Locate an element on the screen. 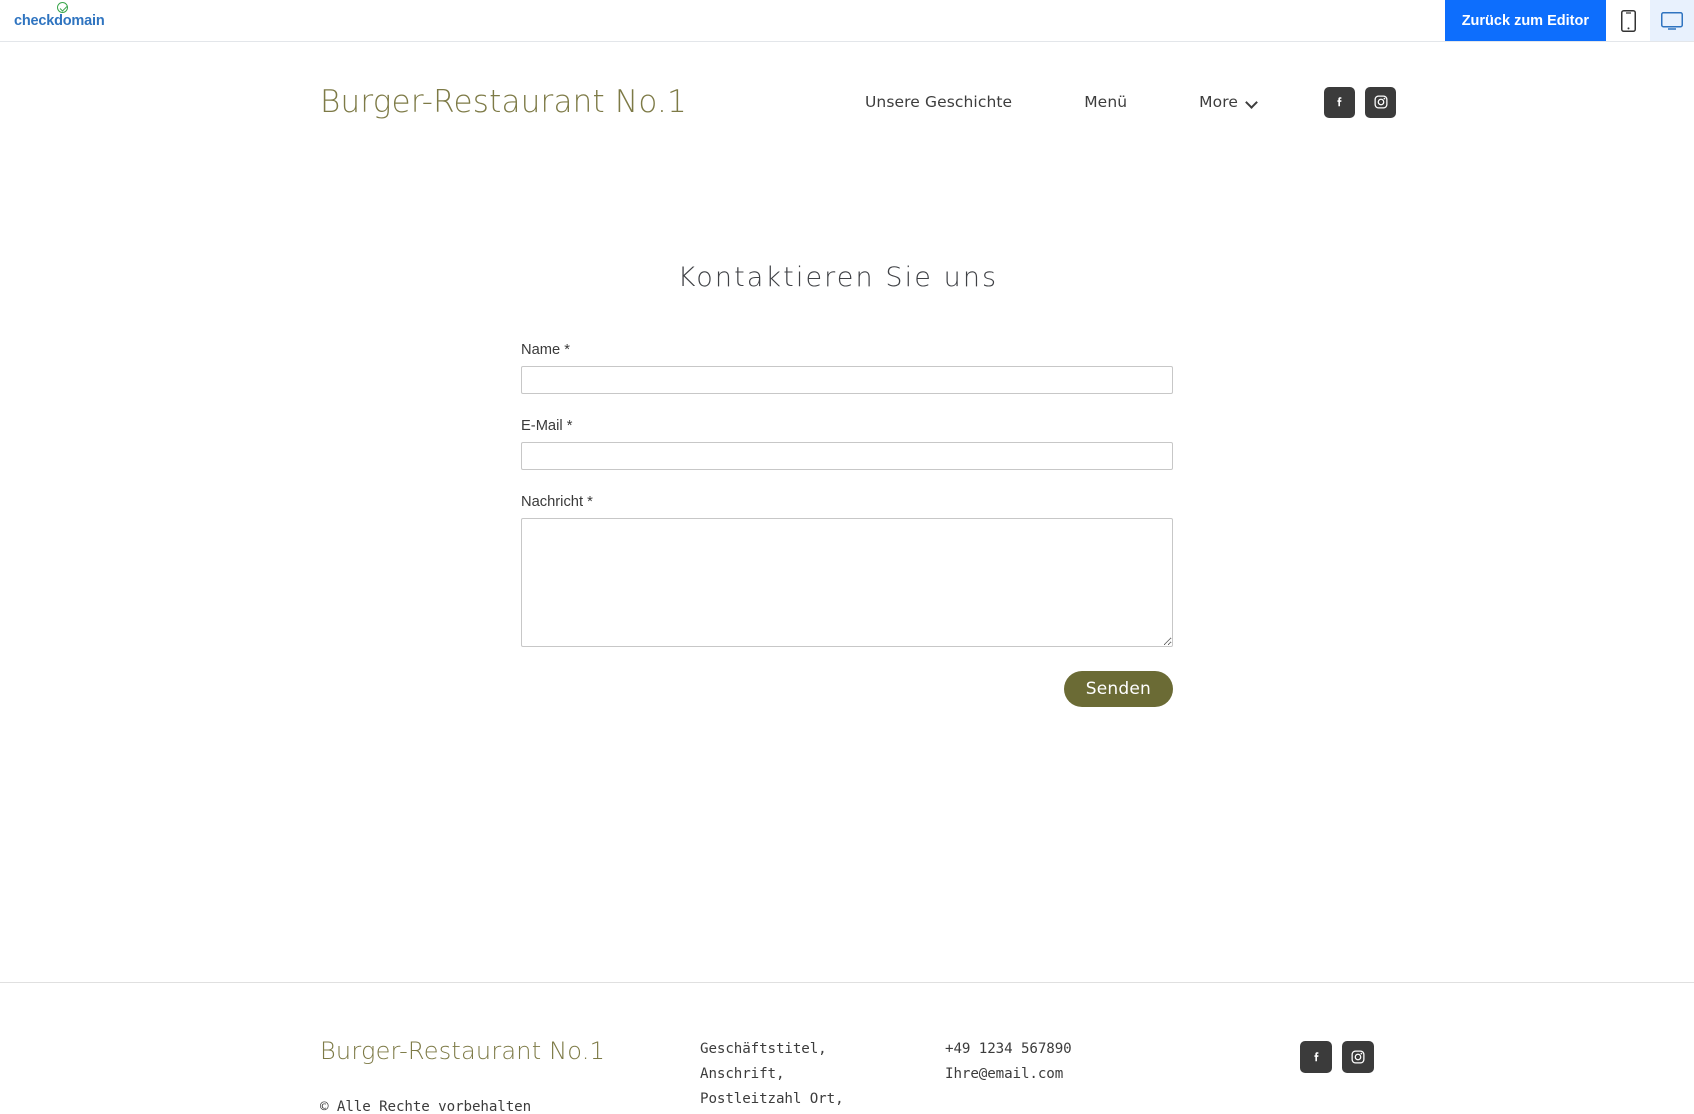 The height and width of the screenshot is (1114, 1694). main-navigation: Unsere Geschichte Menü More is located at coordinates (1233, 102).